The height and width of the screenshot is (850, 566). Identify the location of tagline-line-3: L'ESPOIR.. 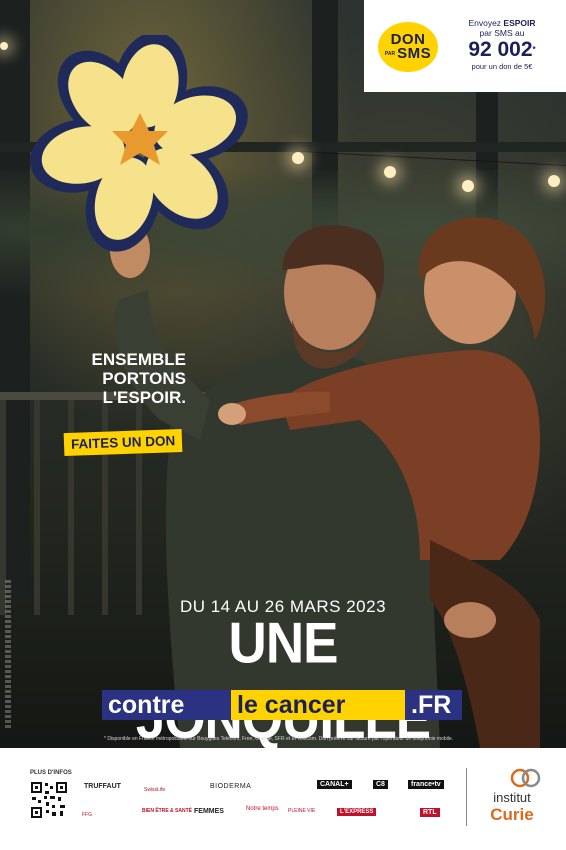
(144, 397).